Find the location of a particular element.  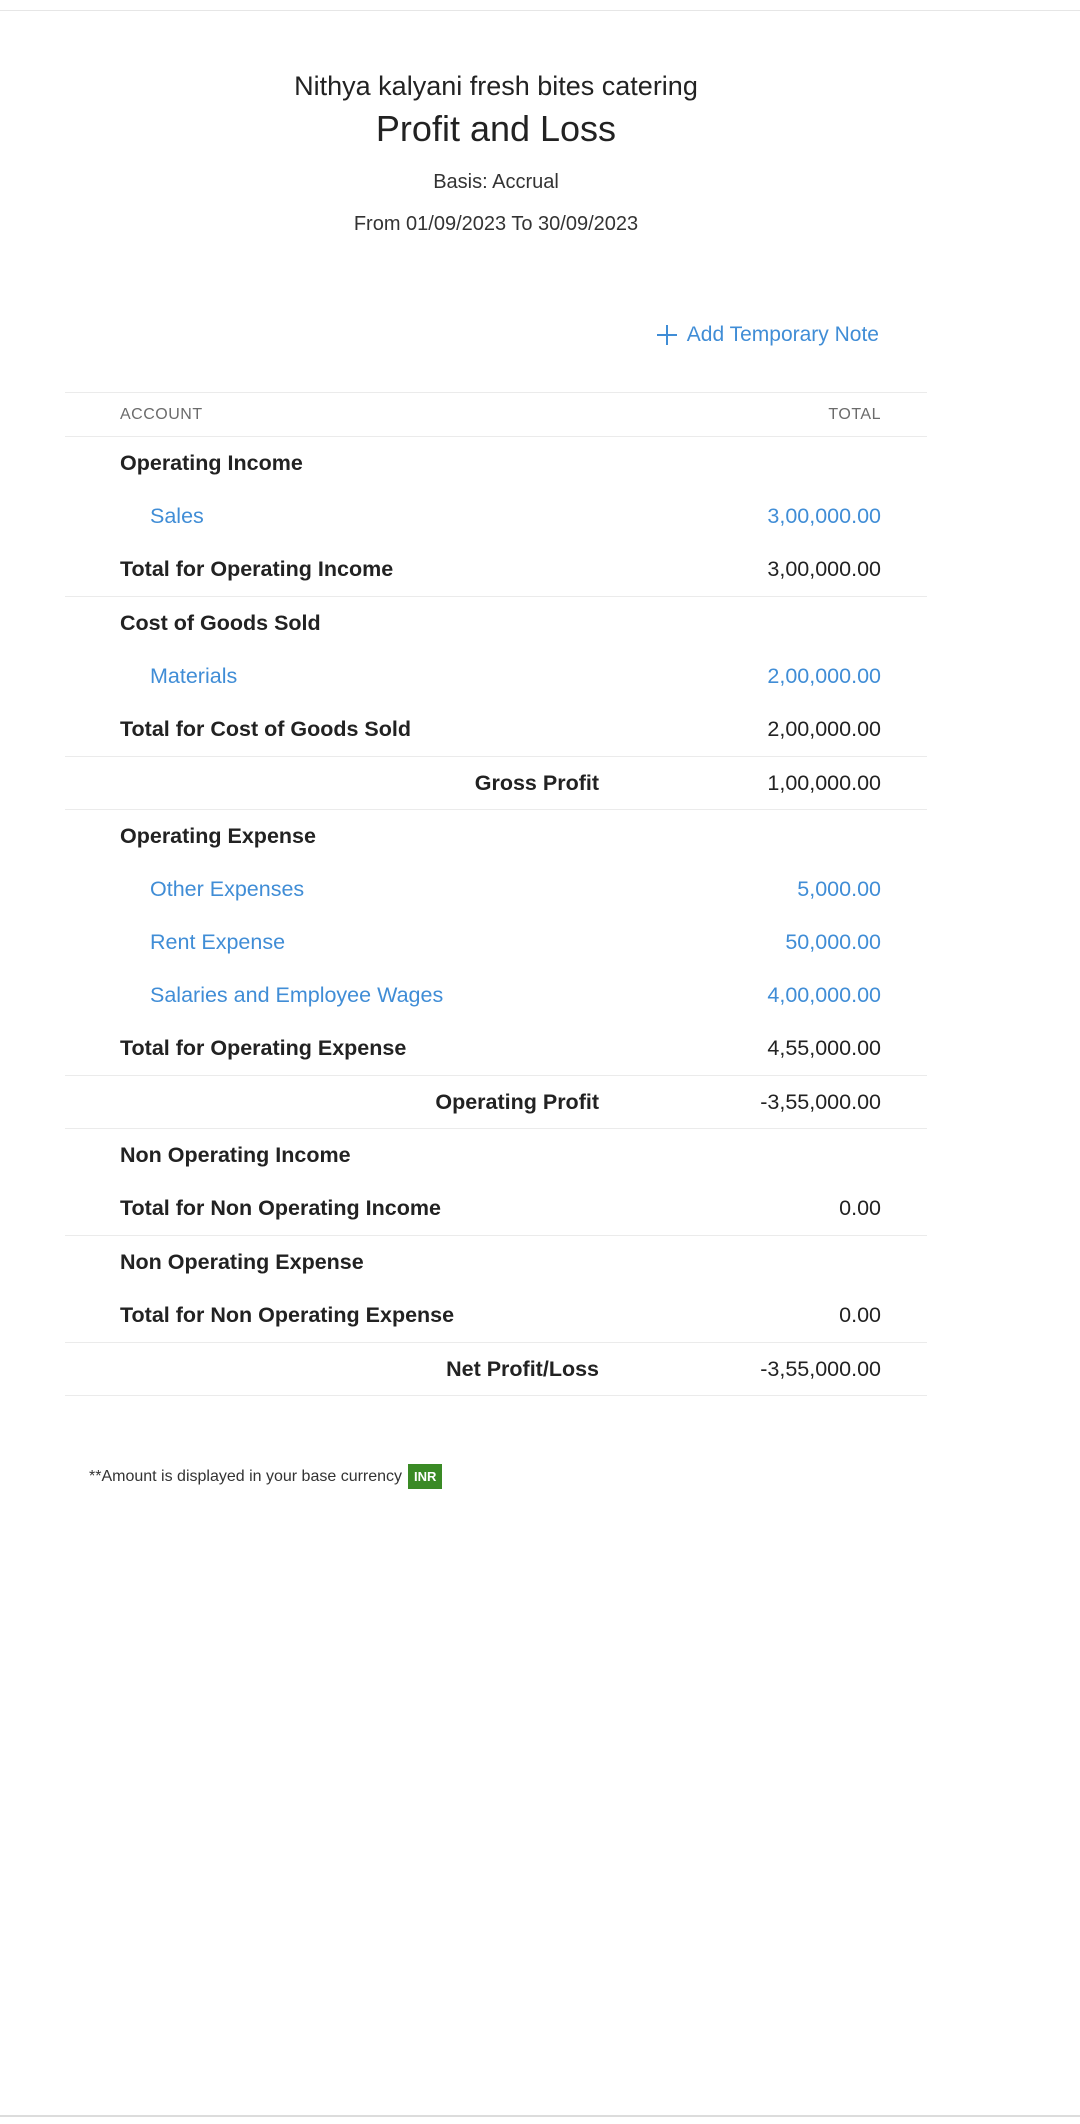

account-link-rent-expense: Rent Expense is located at coordinates (202, 942).